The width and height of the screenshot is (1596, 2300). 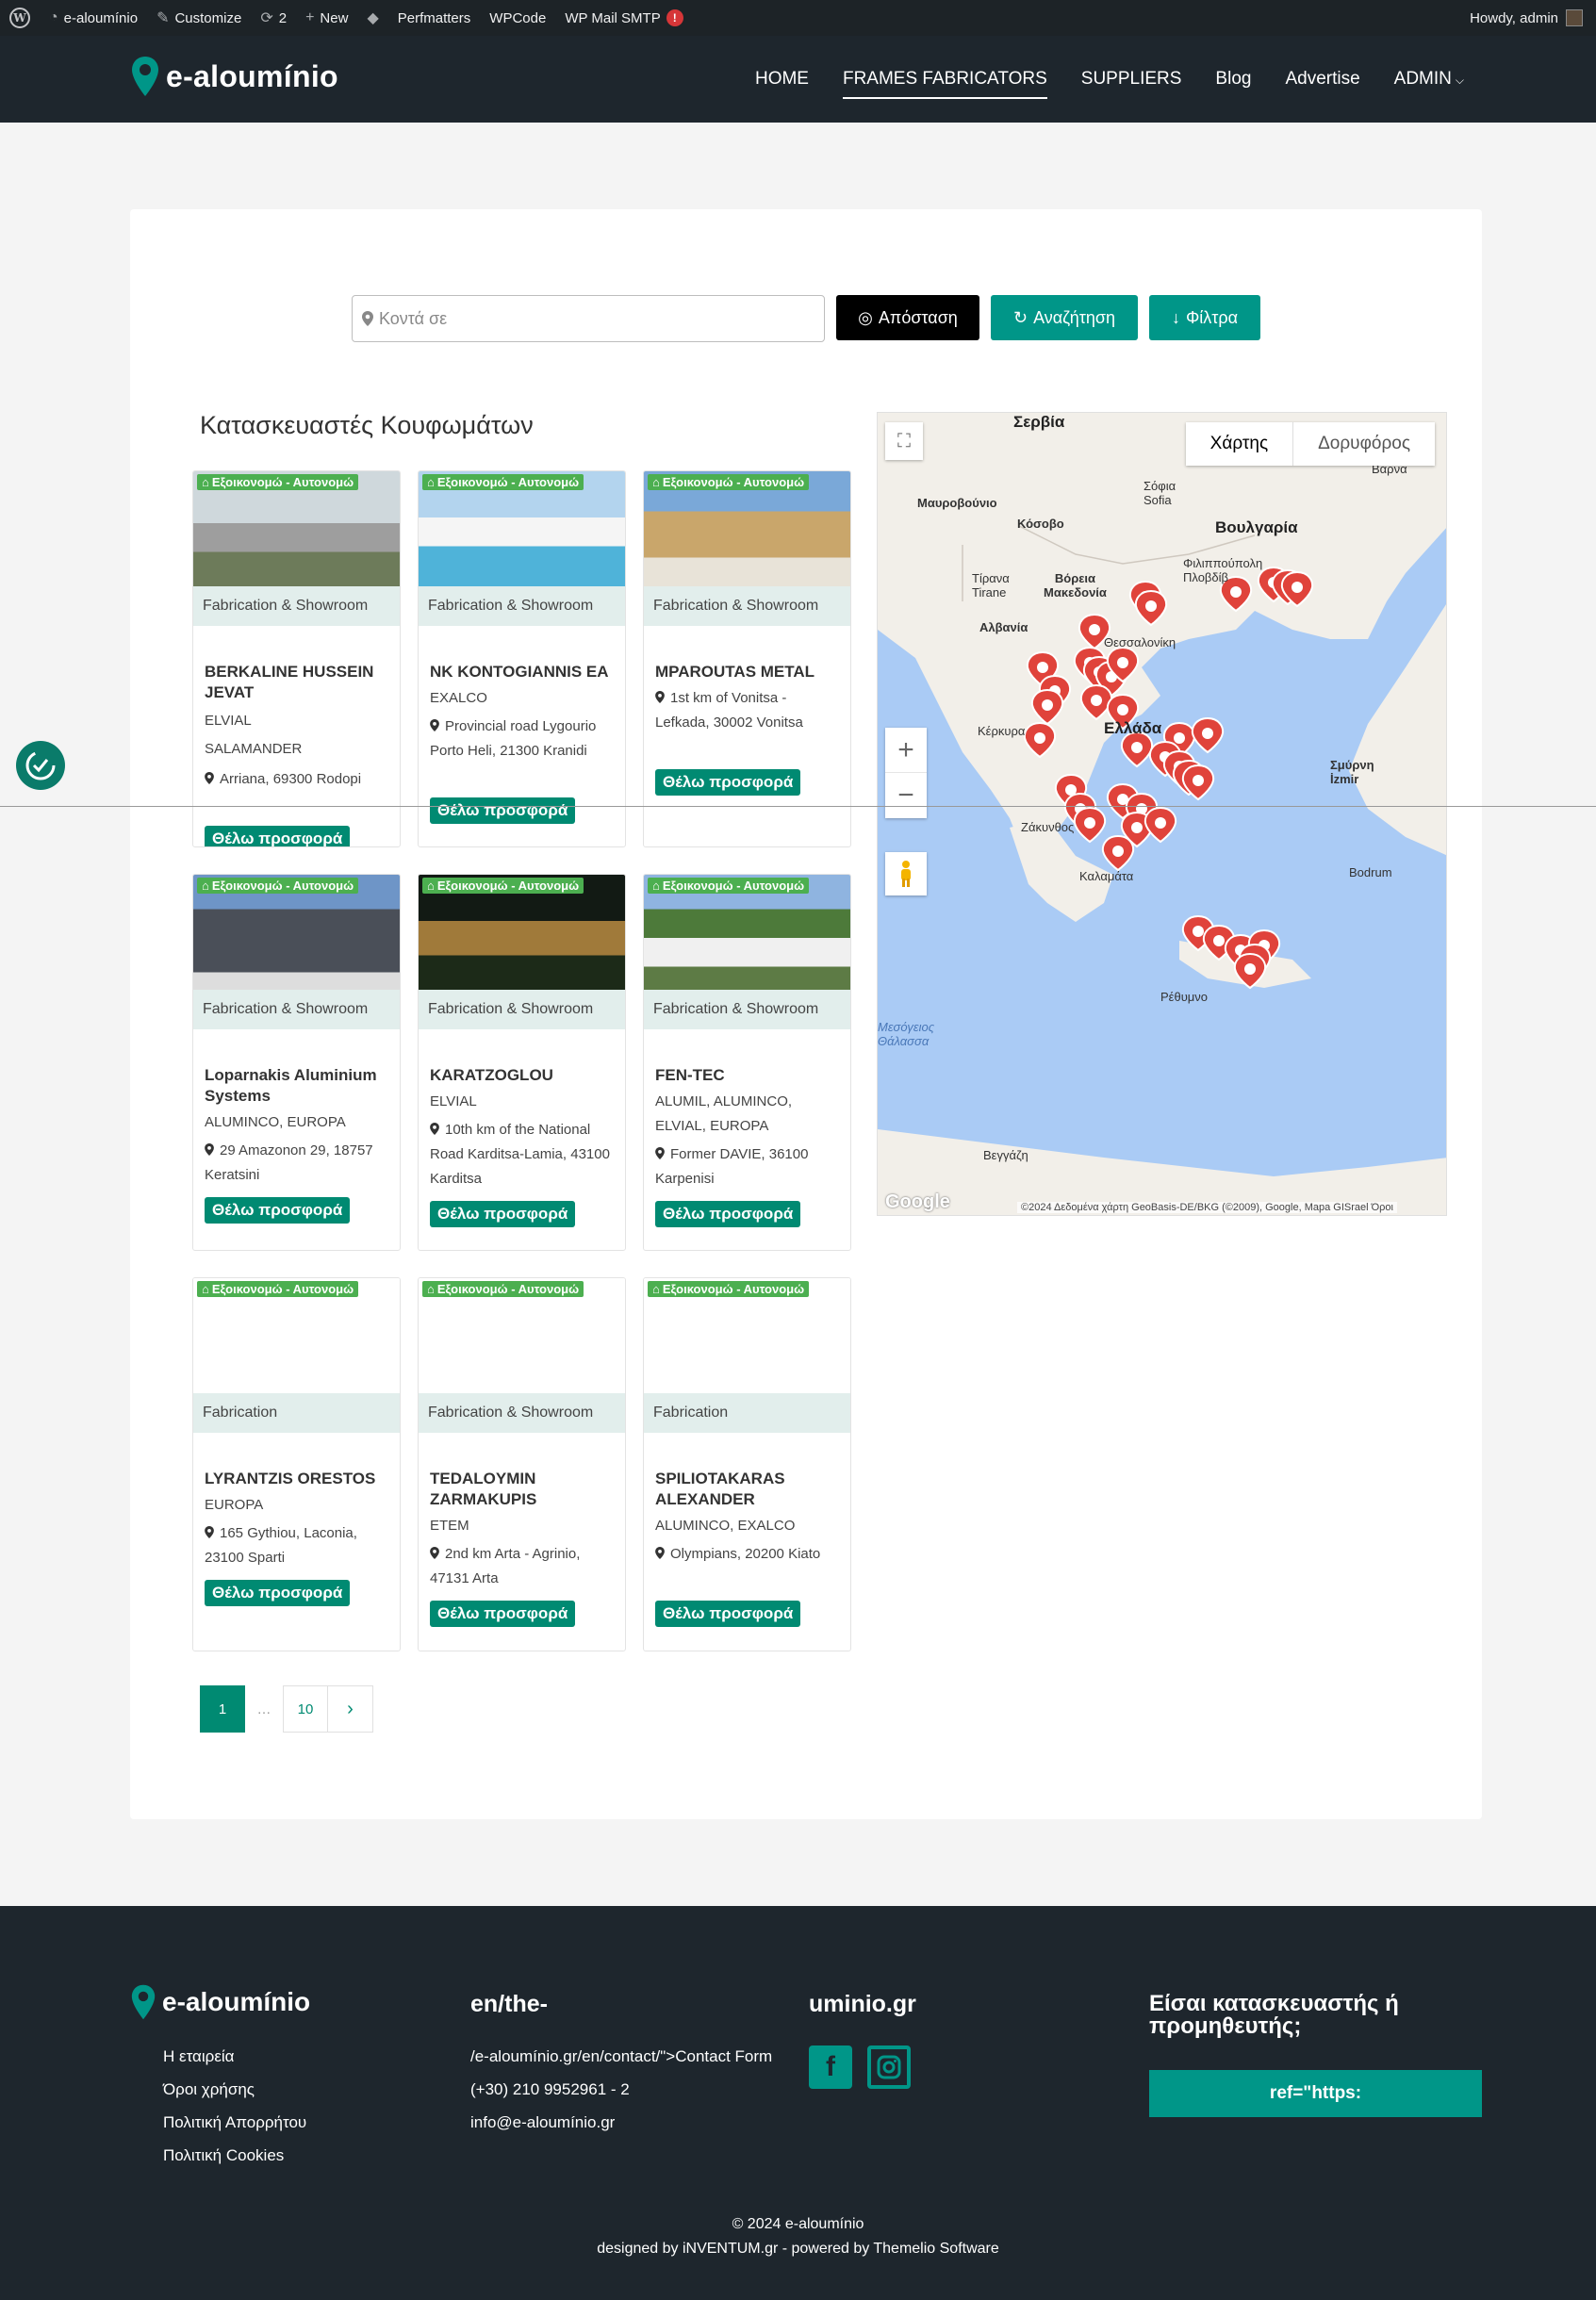 I want to click on zoom-in-button: +, so click(x=906, y=751).